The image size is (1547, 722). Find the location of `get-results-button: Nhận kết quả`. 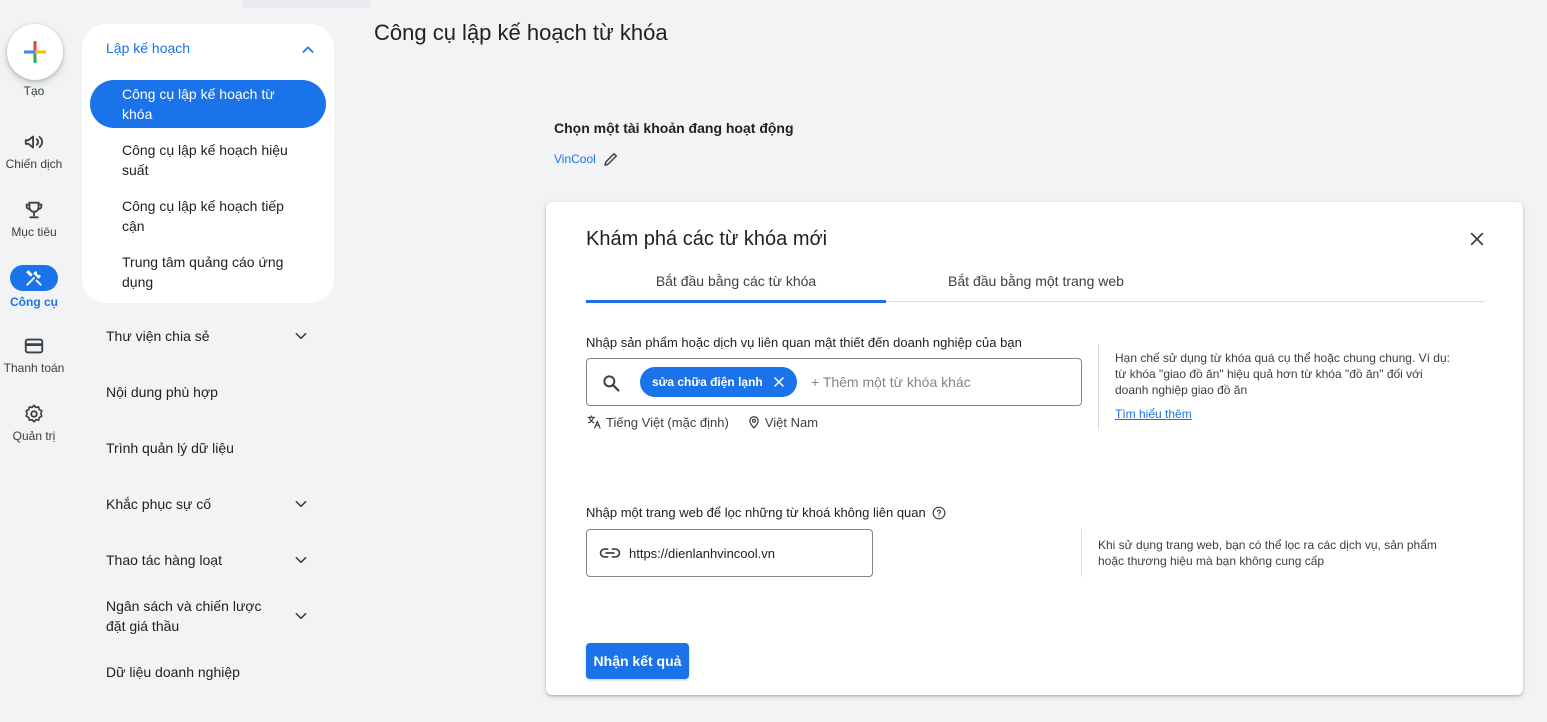

get-results-button: Nhận kết quả is located at coordinates (637, 661).